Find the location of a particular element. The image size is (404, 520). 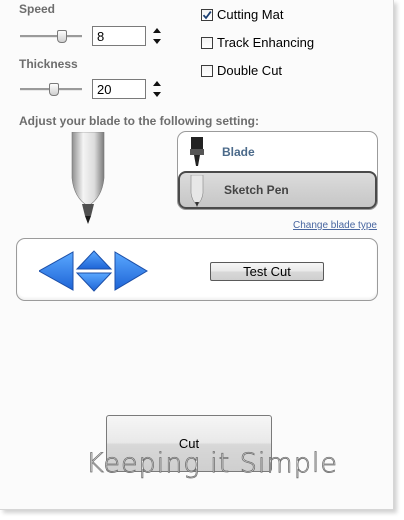

watermark-text: Keeping it Simple is located at coordinates (212, 464).